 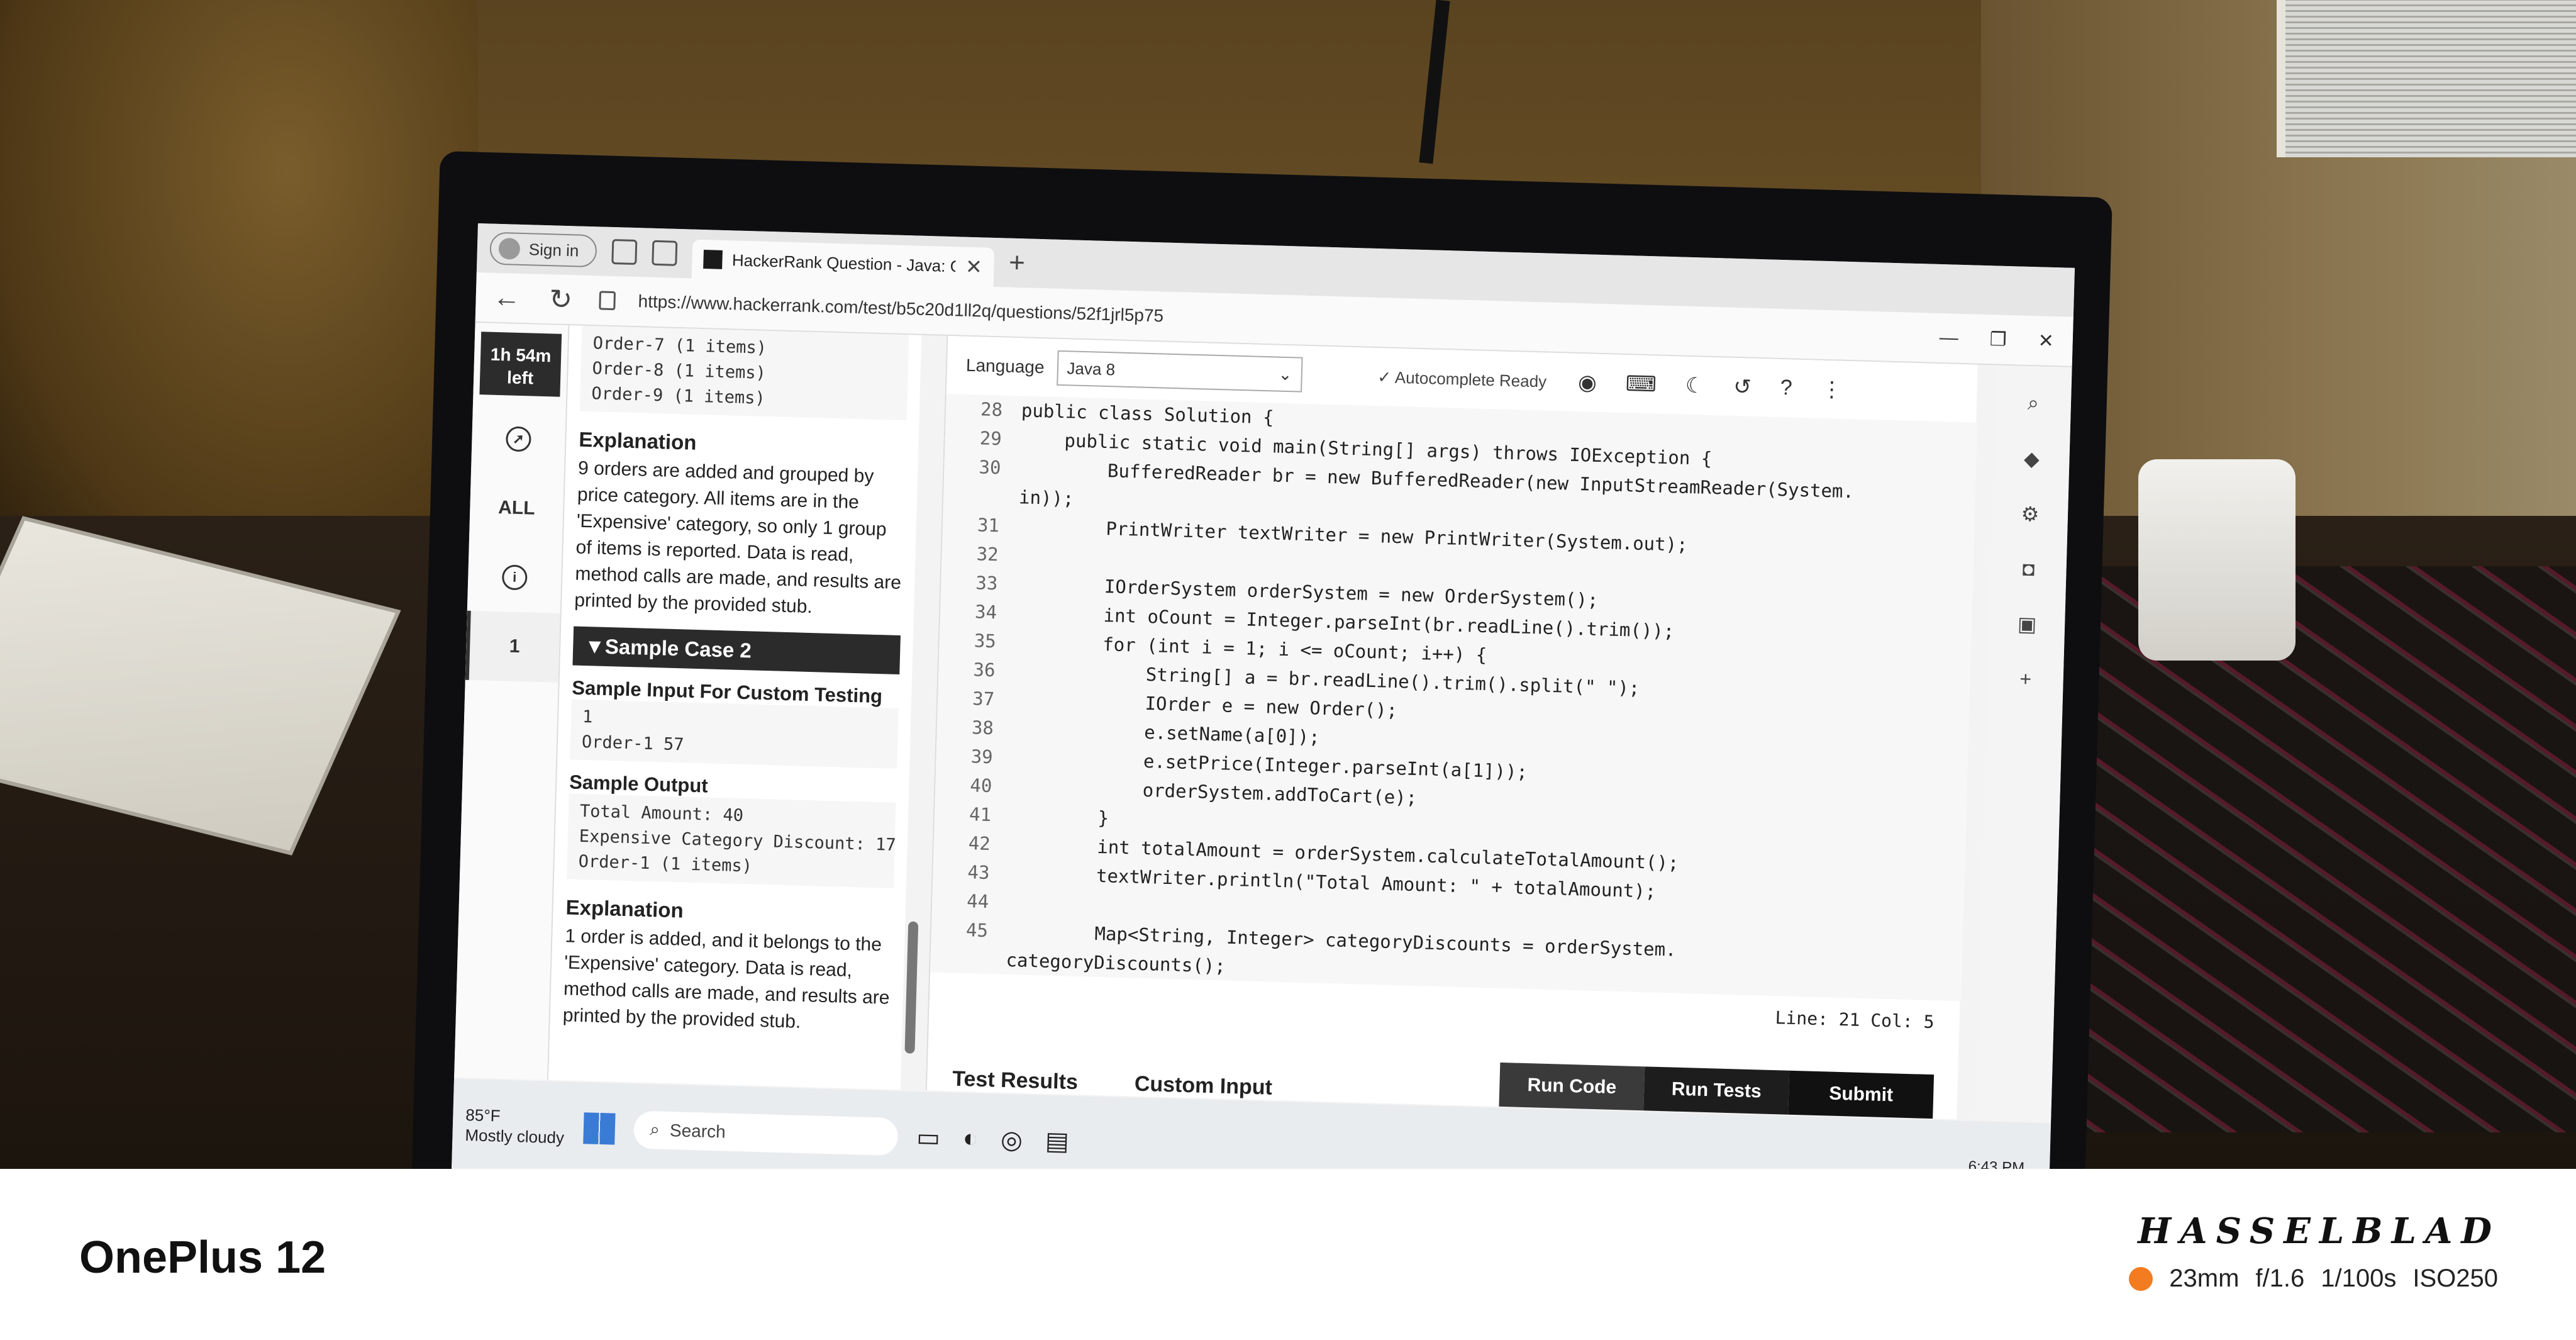 I want to click on orange-dot-icon, so click(x=2141, y=1278).